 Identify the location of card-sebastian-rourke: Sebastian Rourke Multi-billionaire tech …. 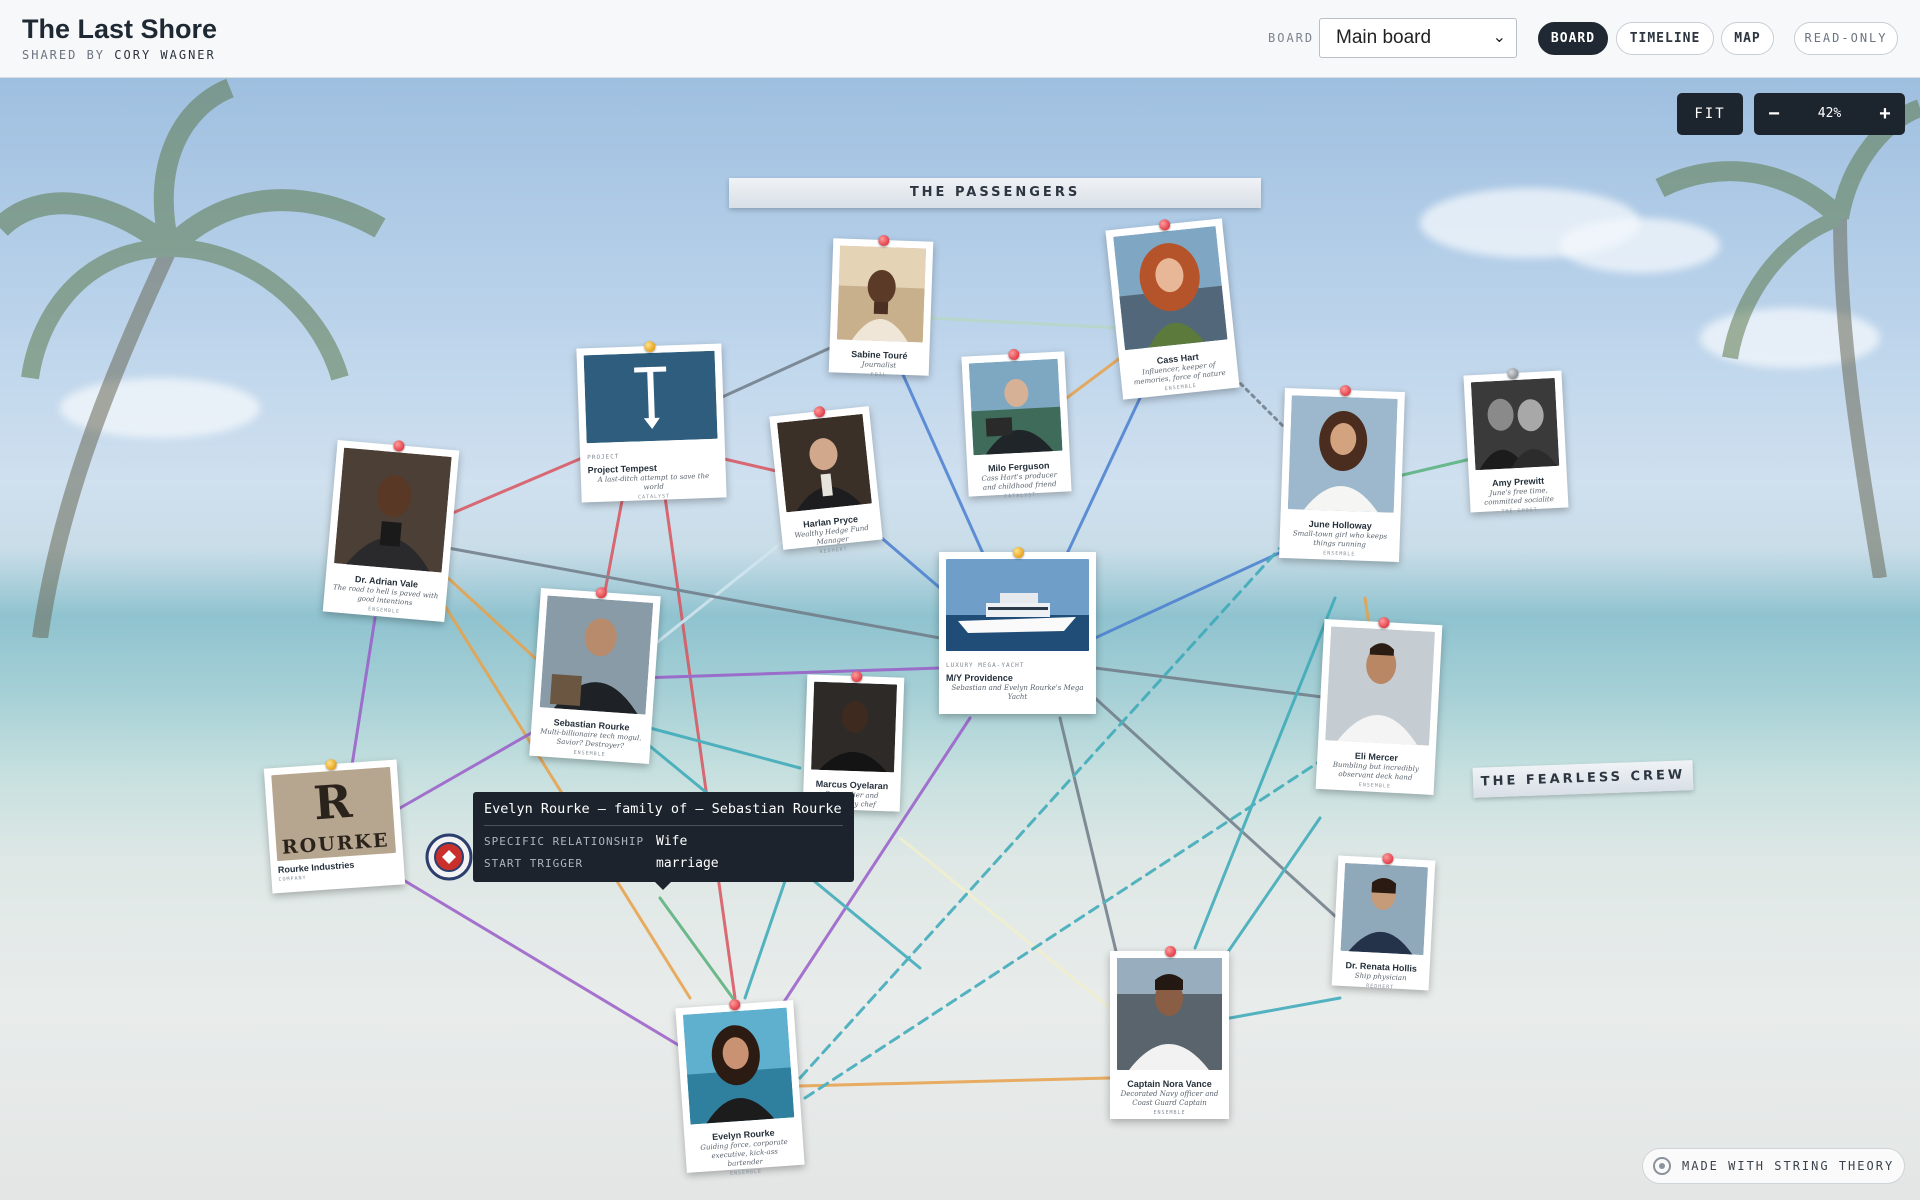
(595, 675).